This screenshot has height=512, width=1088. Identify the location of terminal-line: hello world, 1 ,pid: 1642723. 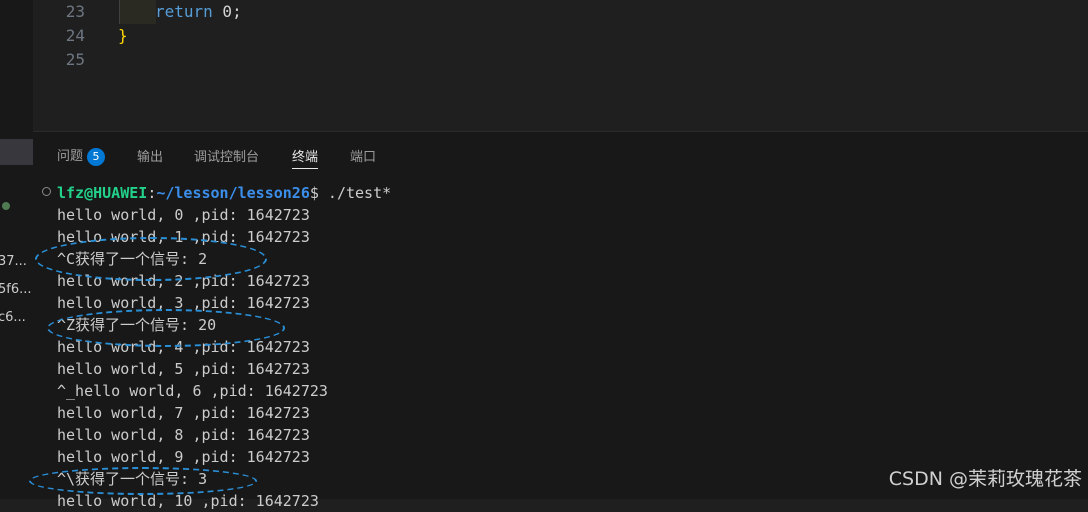
(183, 237).